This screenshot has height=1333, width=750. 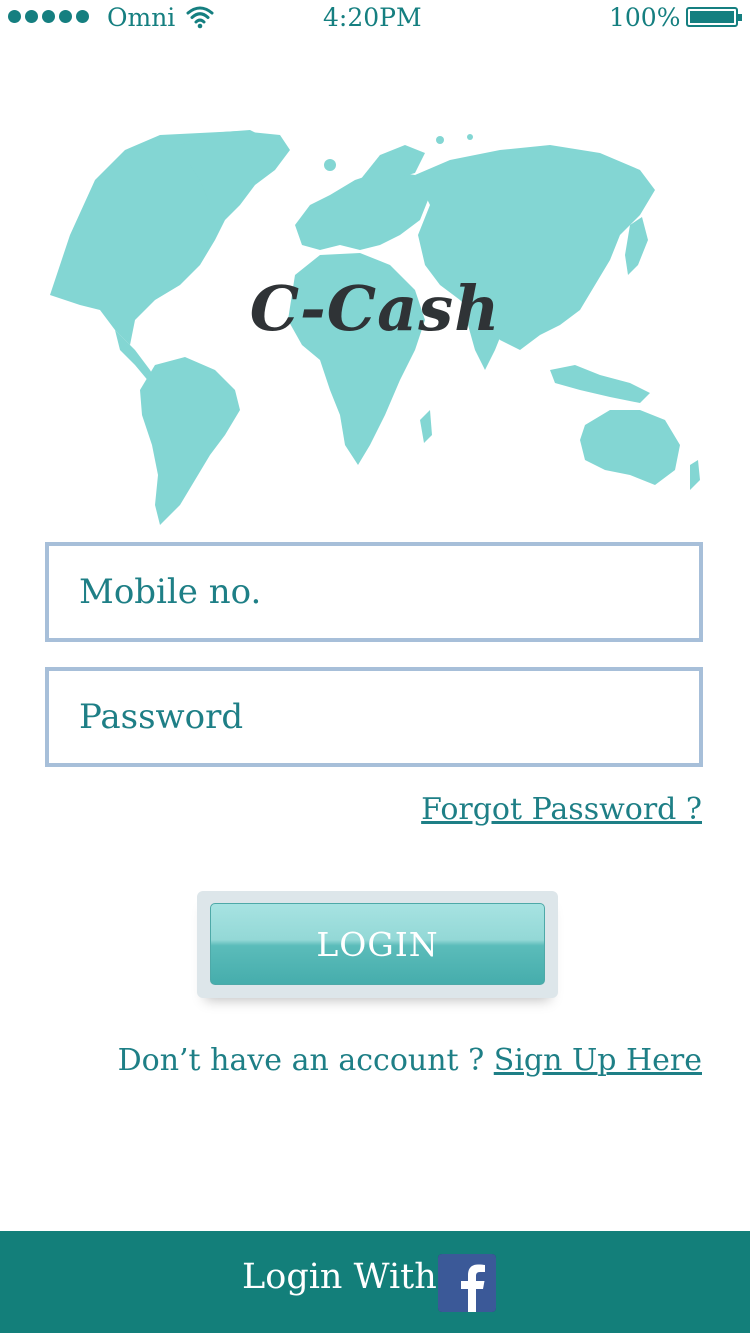 I want to click on login-button: LOGIN, so click(x=377, y=944).